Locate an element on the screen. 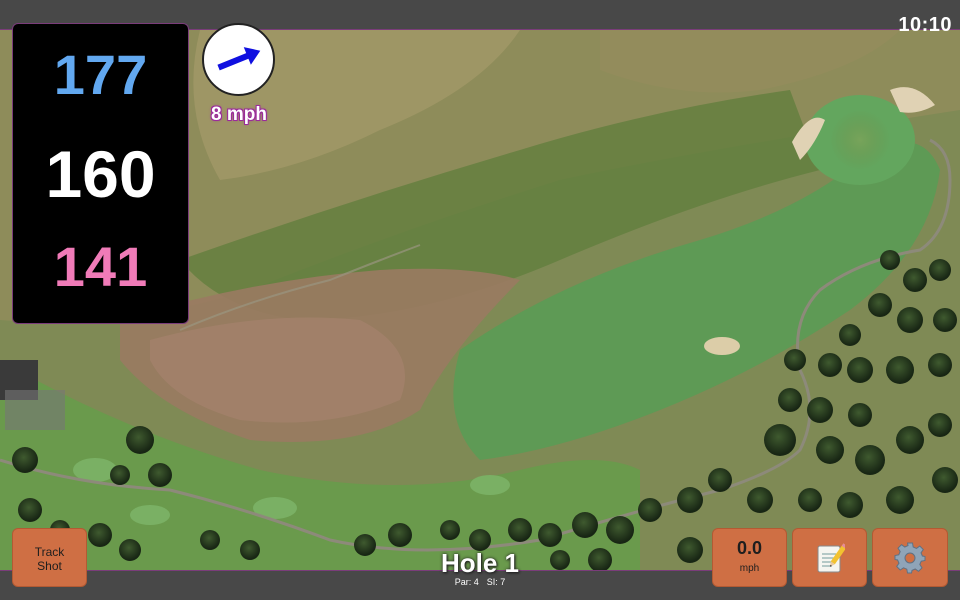  track-shot-button: Track Shot is located at coordinates (49, 557).